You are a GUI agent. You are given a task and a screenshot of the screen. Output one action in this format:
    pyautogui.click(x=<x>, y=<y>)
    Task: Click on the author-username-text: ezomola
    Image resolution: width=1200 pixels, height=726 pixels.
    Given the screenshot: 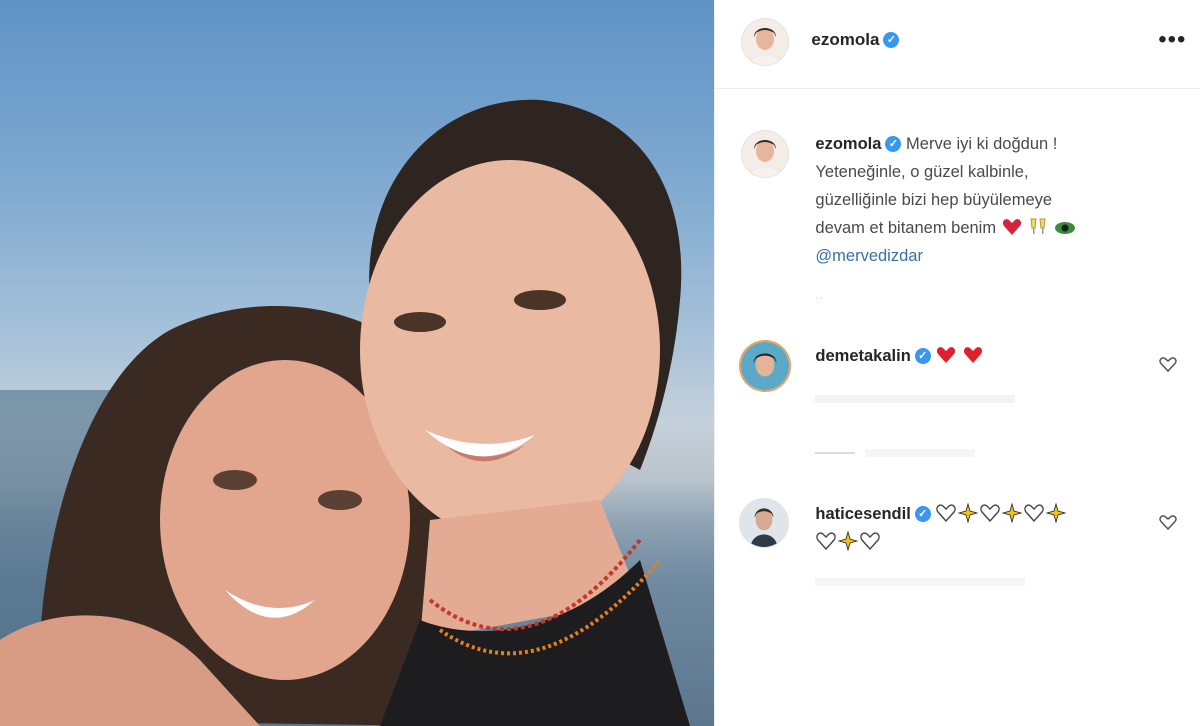 What is the action you would take?
    pyautogui.click(x=845, y=39)
    